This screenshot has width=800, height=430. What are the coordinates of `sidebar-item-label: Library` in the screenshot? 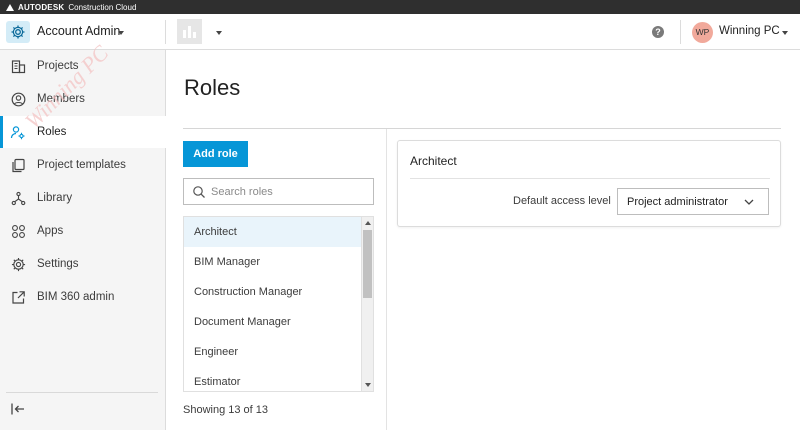 It's located at (55, 198).